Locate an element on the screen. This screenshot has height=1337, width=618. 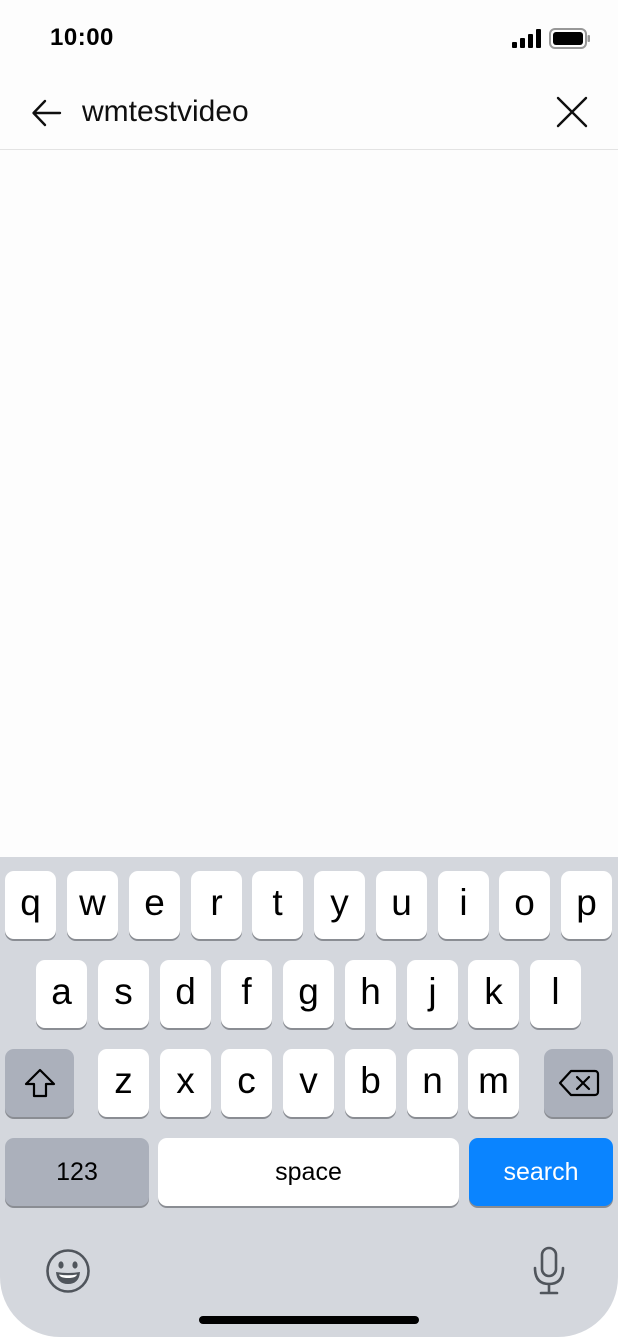
key-k: k is located at coordinates (493, 994).